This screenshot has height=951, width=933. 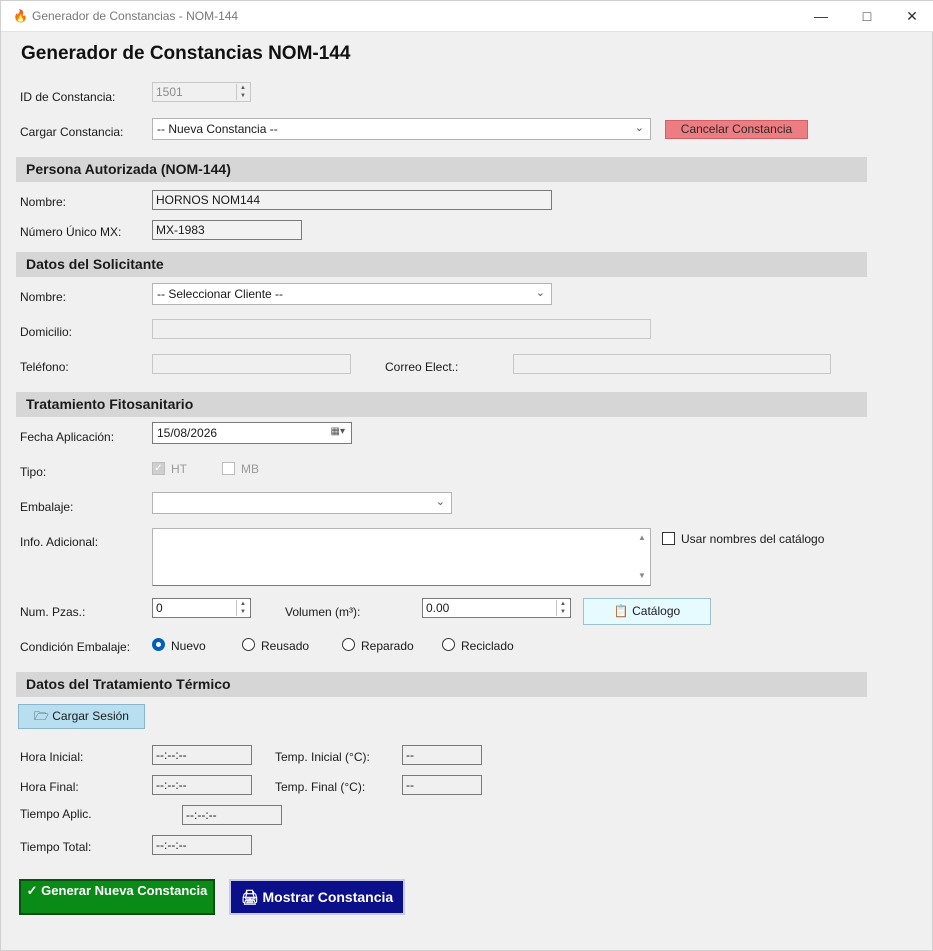 I want to click on cancelar-constancia-button: Cancelar Constancia, so click(x=736, y=129).